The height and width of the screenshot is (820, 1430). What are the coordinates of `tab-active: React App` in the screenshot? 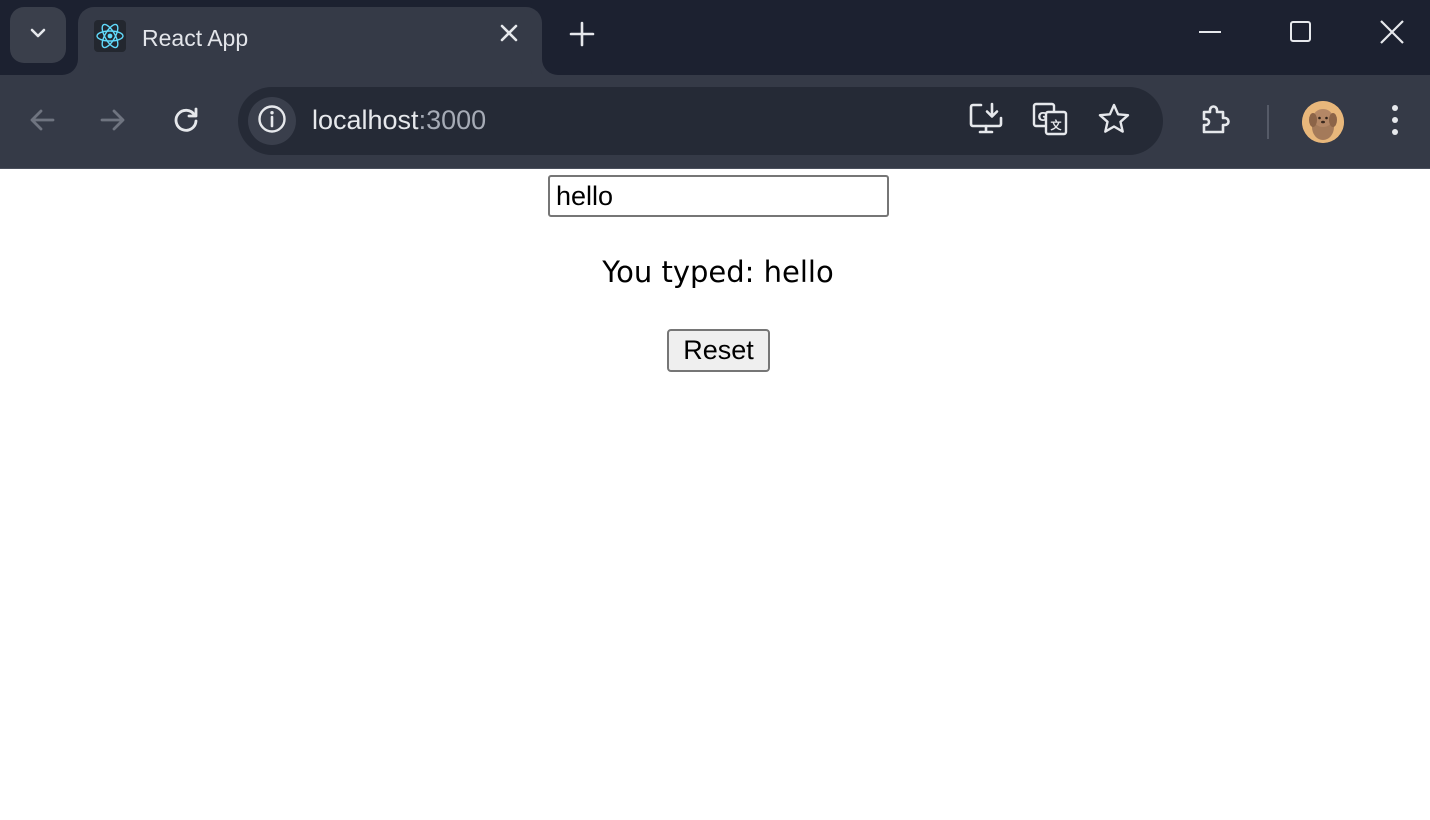 It's located at (310, 41).